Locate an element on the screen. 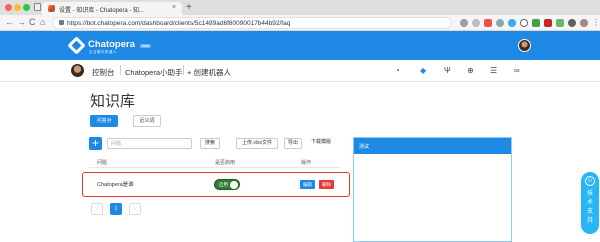 The height and width of the screenshot is (242, 600). extension-adblock-icon is located at coordinates (548, 23).